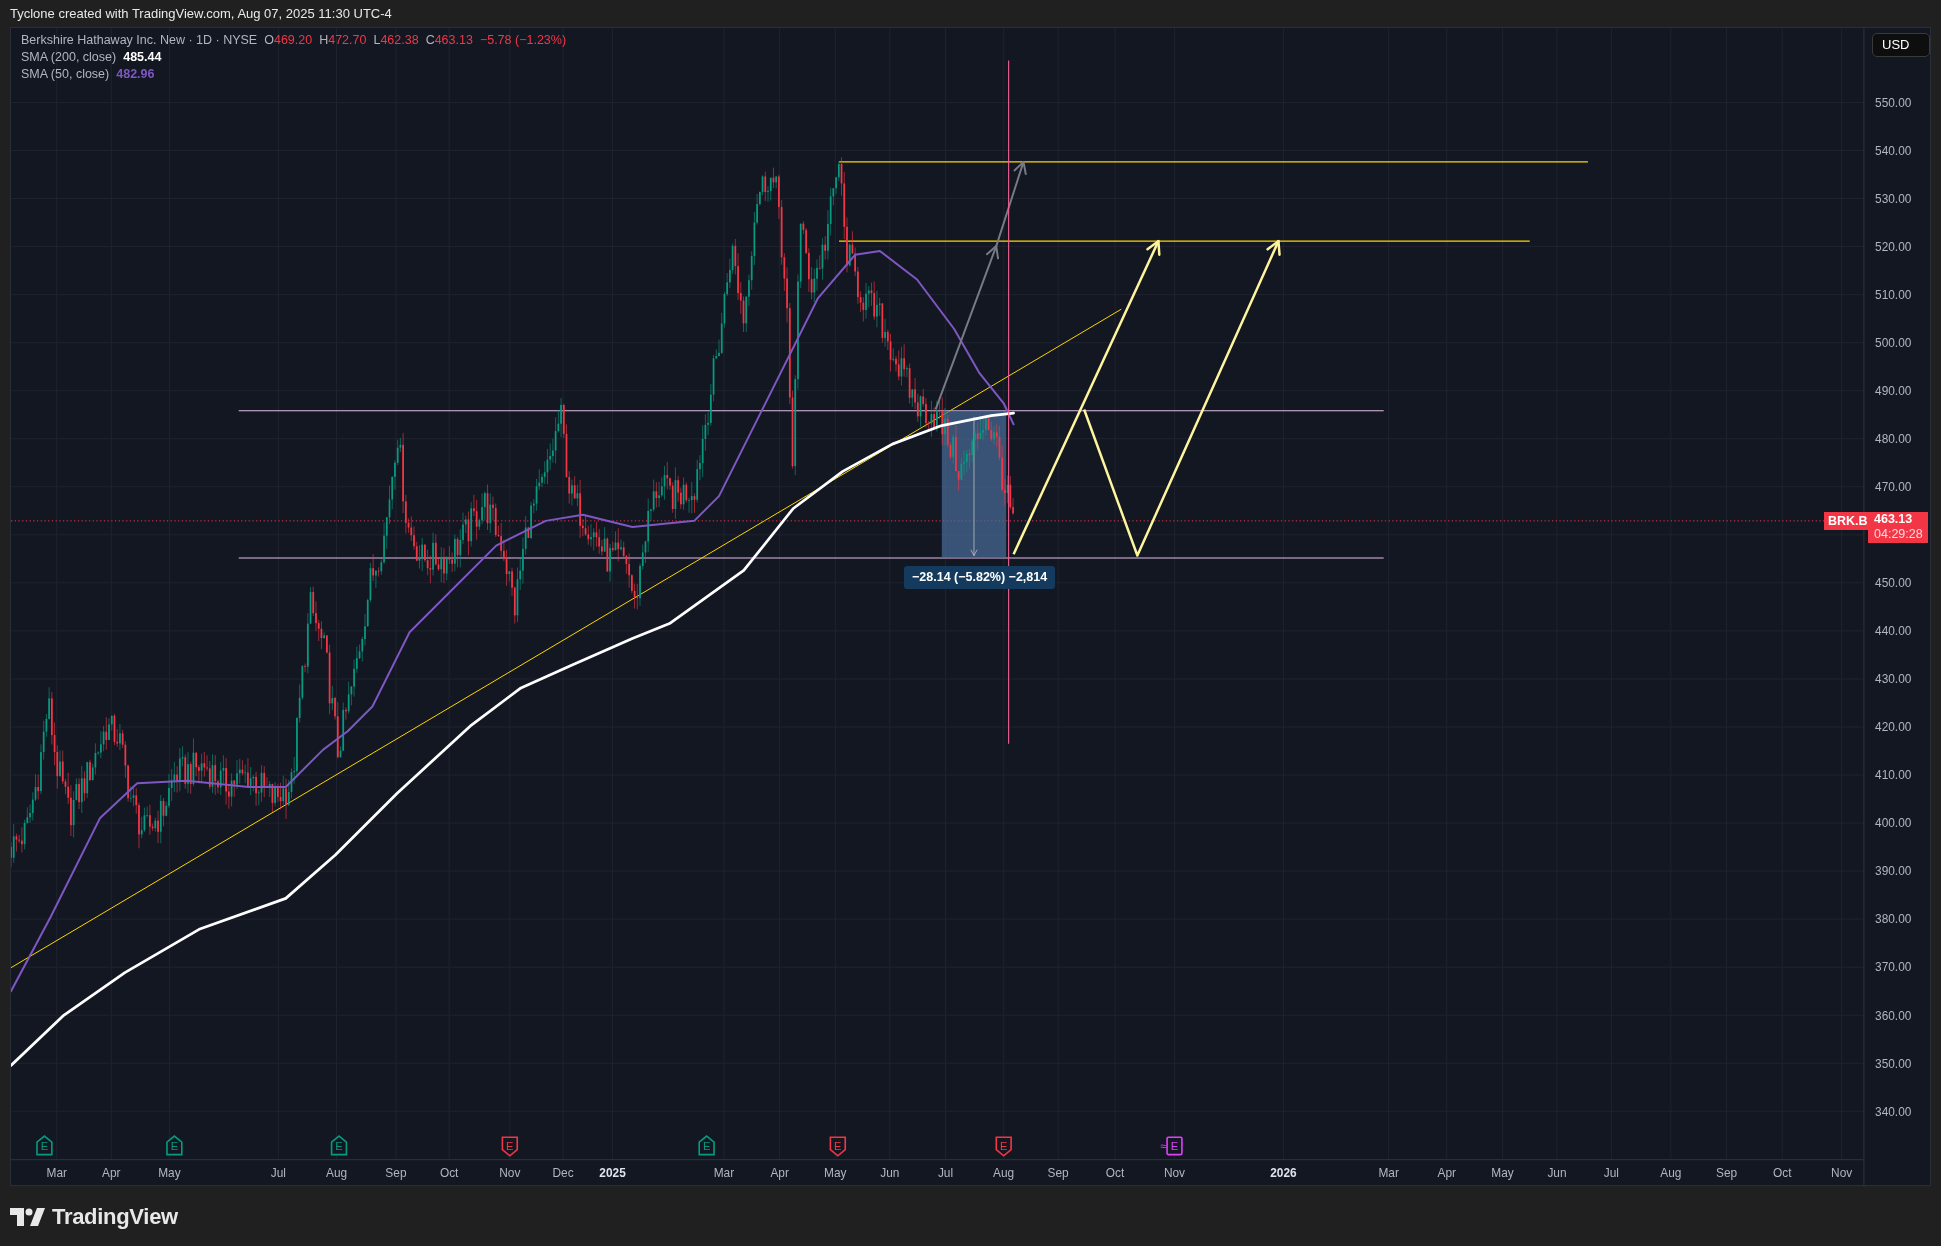  What do you see at coordinates (269, 40) in the screenshot?
I see `ohlc-key: O` at bounding box center [269, 40].